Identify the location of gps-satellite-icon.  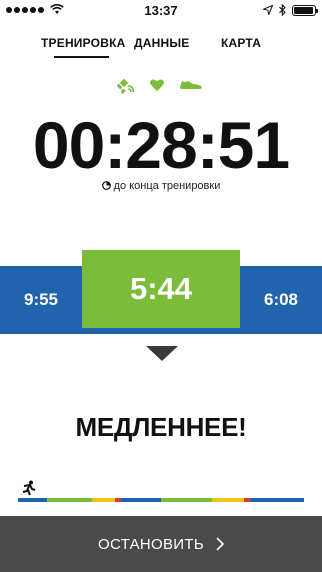
(125, 86).